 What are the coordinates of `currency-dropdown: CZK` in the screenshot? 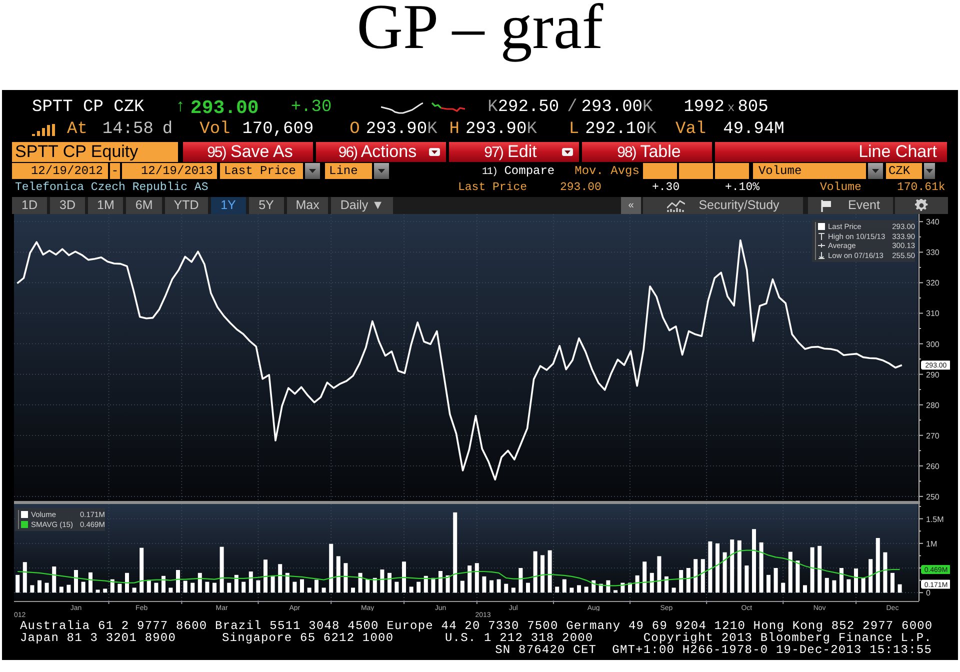 It's located at (904, 171).